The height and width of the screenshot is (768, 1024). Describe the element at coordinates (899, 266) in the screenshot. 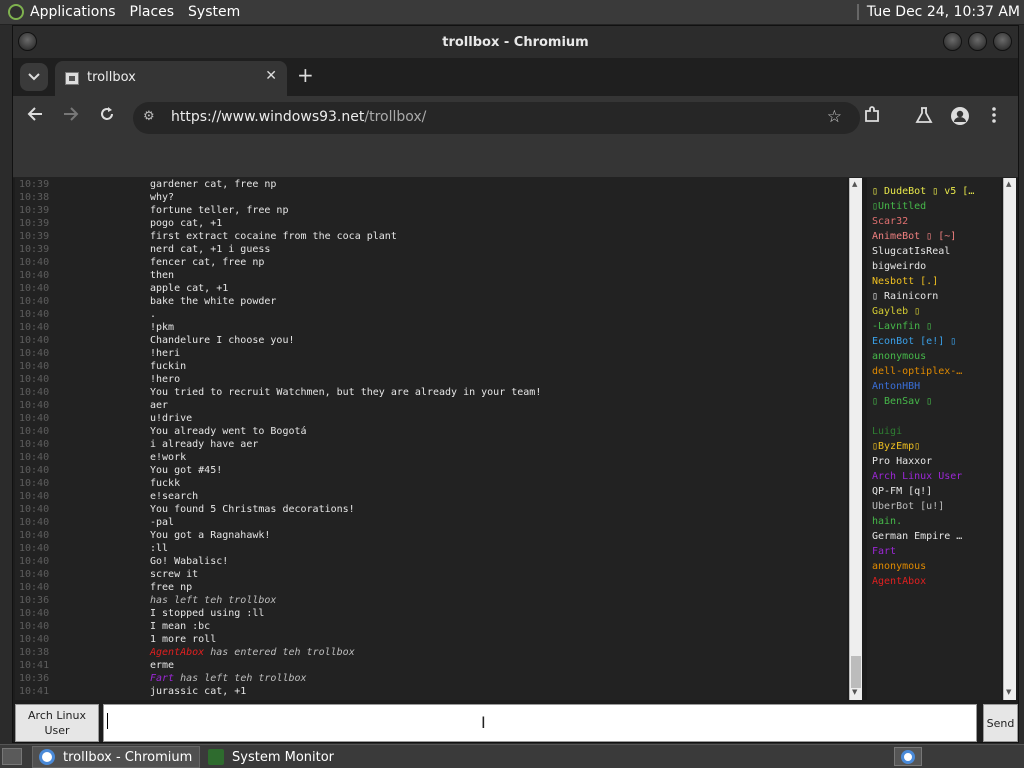

I see `user-list-item: bigweirdo` at that location.